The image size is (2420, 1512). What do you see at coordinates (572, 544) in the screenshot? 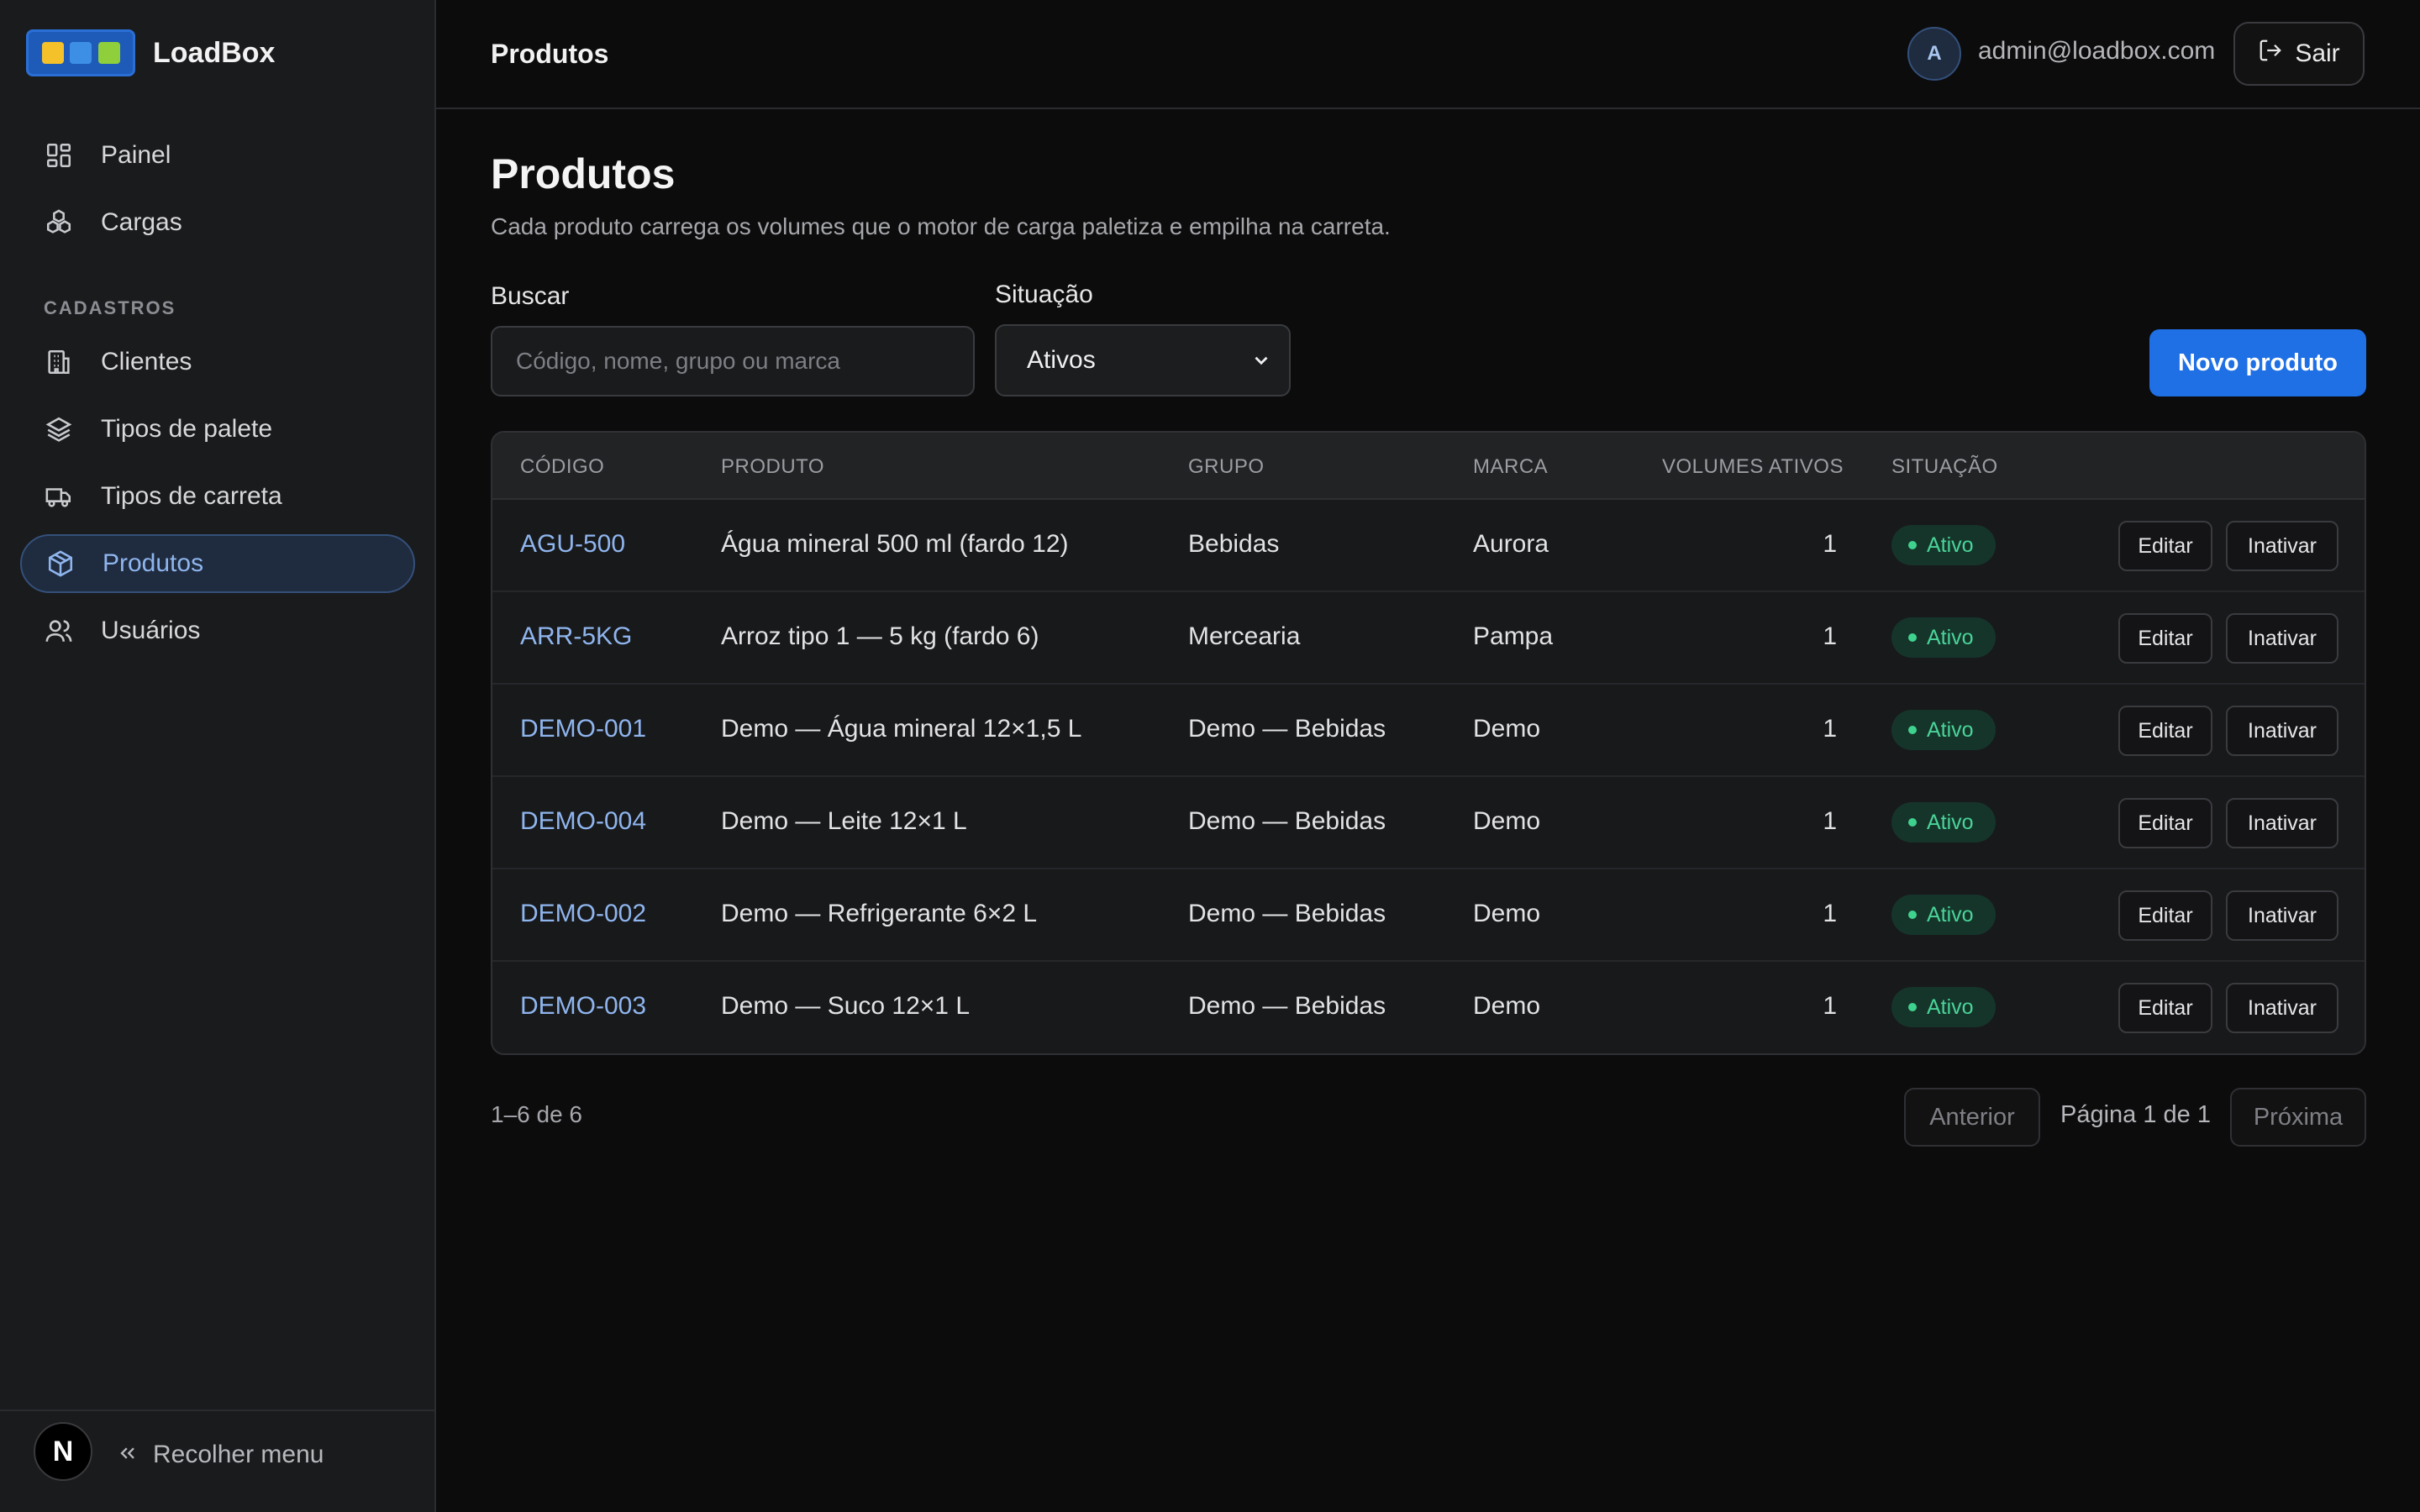
I see `product-code-link: AGU-500` at bounding box center [572, 544].